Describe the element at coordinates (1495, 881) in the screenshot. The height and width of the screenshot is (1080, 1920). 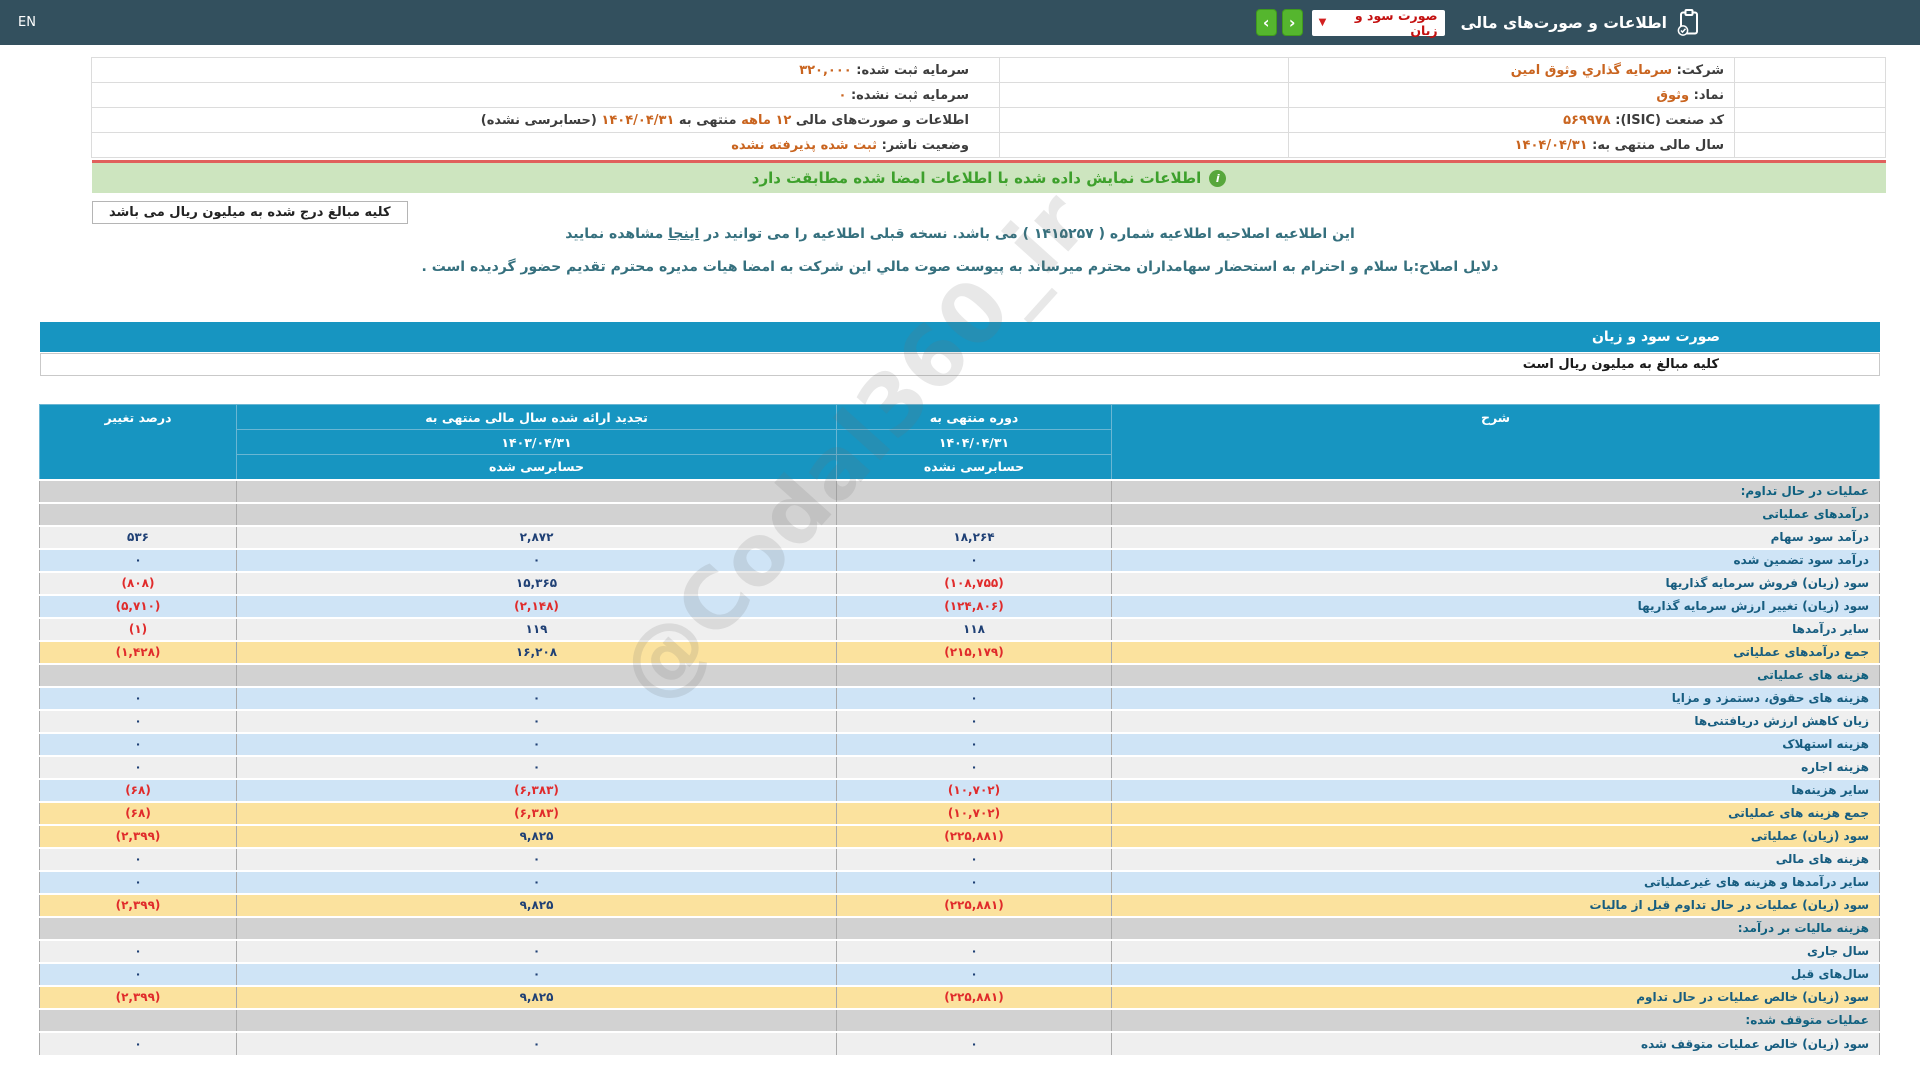
I see `row-label-cell: سایر درآمدها و هزینه های غیرعملیاتی` at that location.